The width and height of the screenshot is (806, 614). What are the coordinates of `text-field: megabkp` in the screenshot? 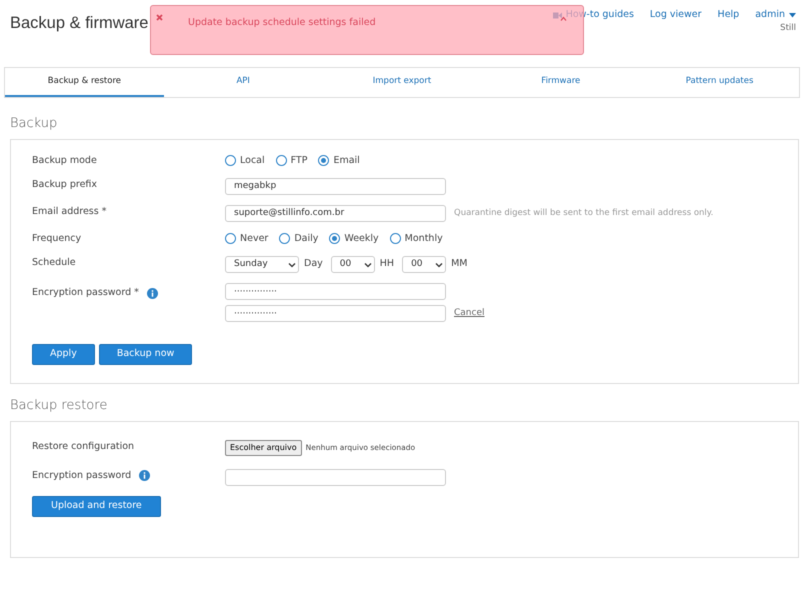 It's located at (335, 186).